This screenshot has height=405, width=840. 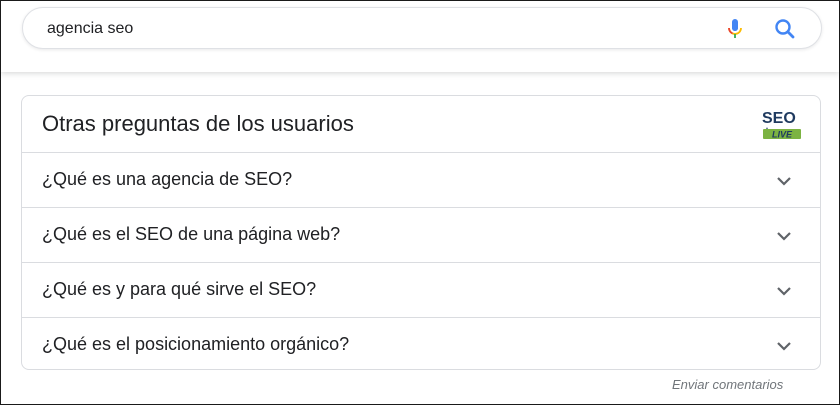 I want to click on question-item: ¿Qué es una agencia de SEO?, so click(x=421, y=179).